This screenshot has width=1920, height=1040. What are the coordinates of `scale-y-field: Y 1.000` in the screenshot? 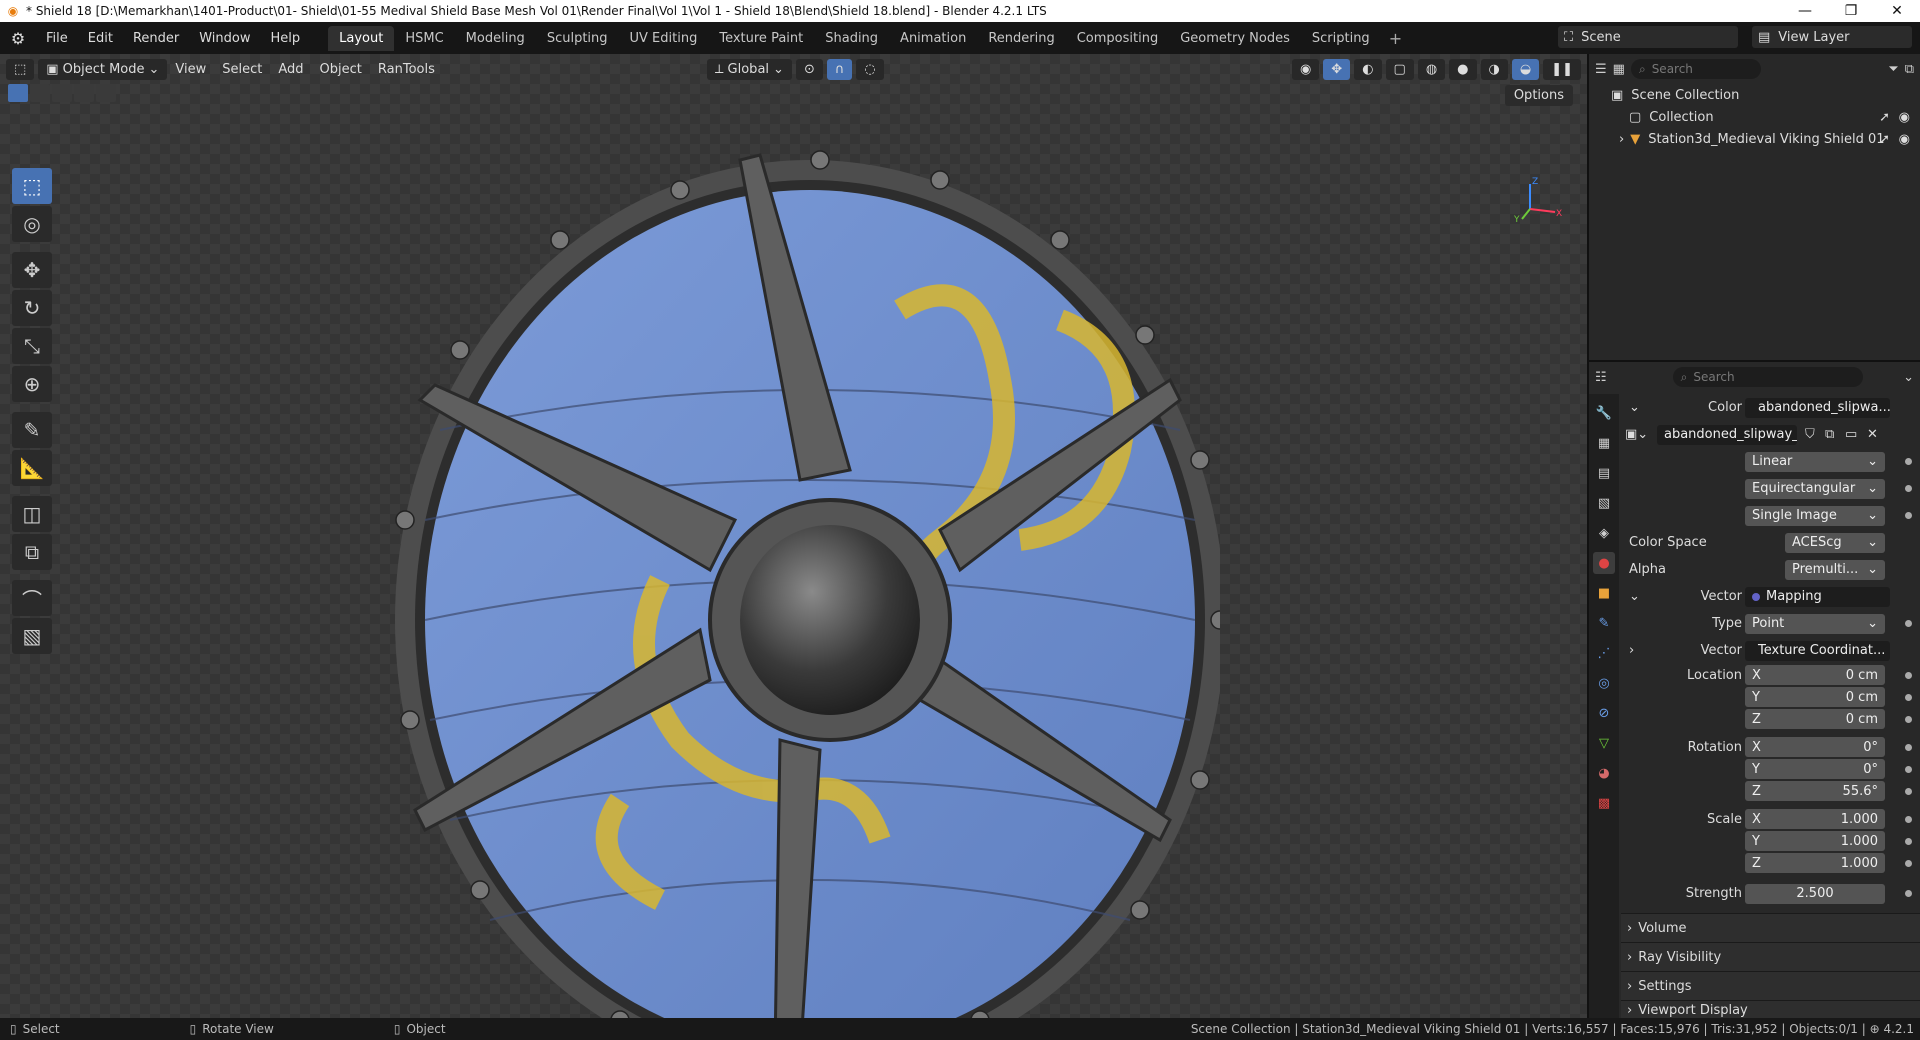 It's located at (1815, 841).